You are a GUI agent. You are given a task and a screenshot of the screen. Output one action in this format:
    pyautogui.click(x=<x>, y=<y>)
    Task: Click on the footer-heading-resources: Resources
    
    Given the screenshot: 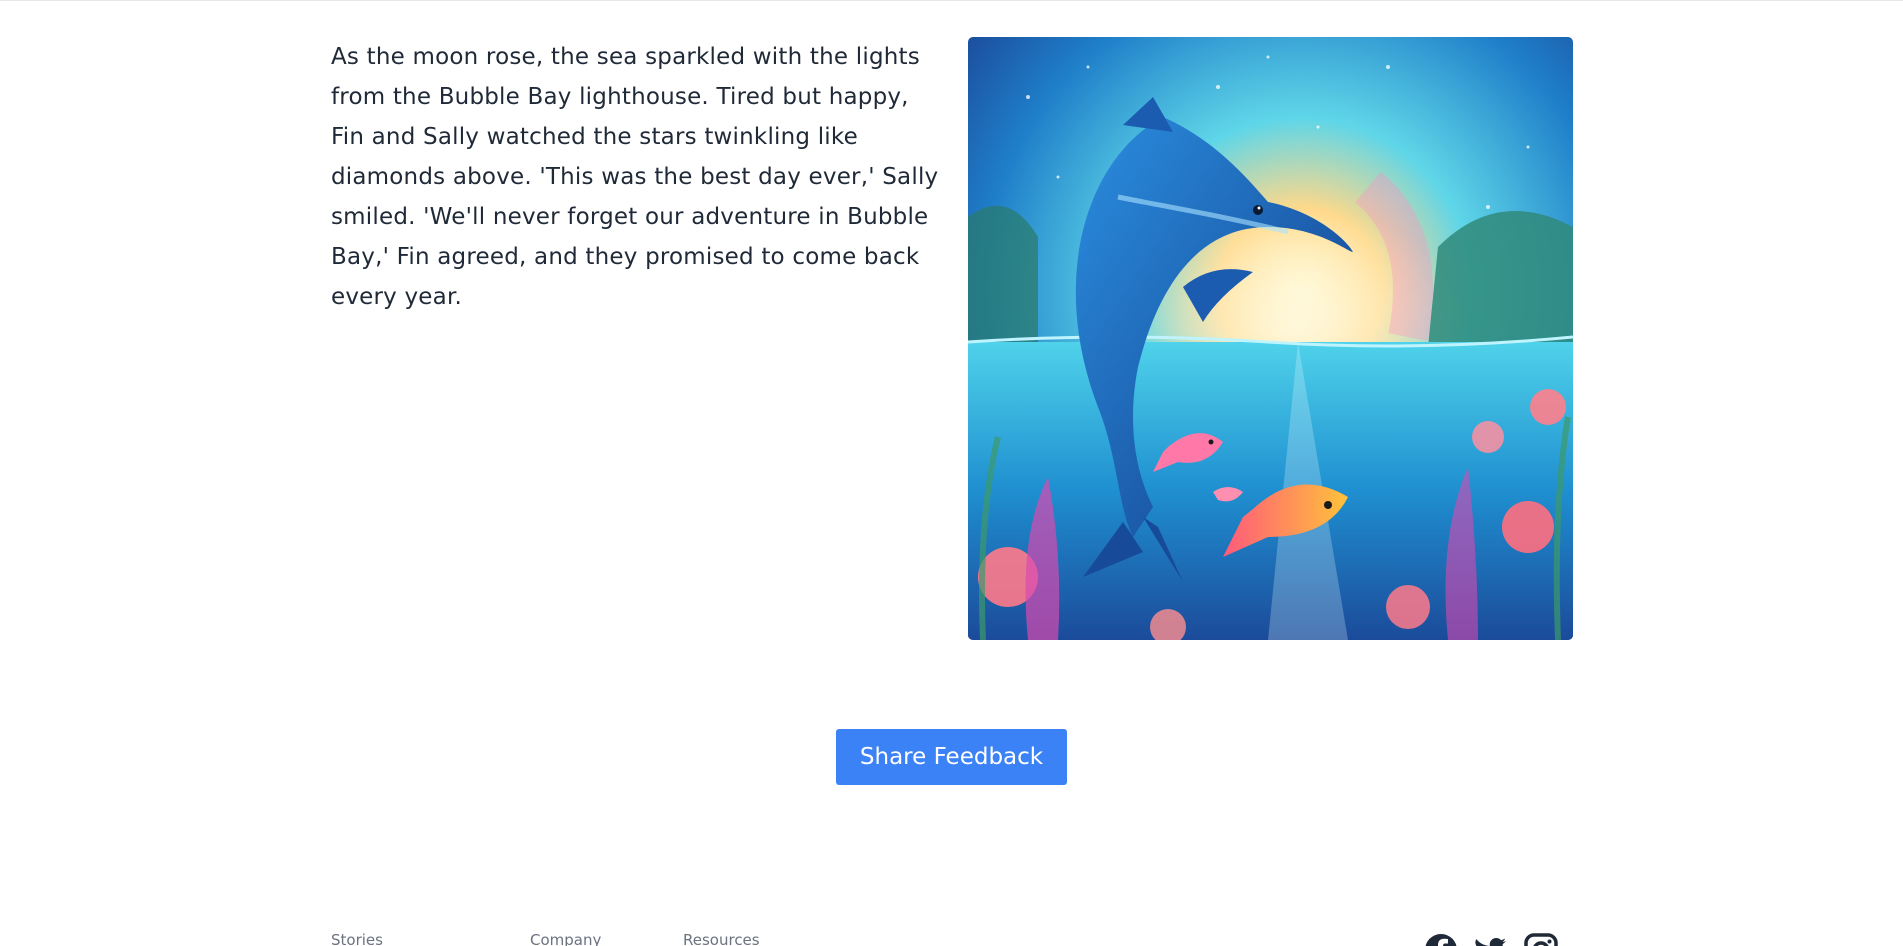 What is the action you would take?
    pyautogui.click(x=721, y=938)
    